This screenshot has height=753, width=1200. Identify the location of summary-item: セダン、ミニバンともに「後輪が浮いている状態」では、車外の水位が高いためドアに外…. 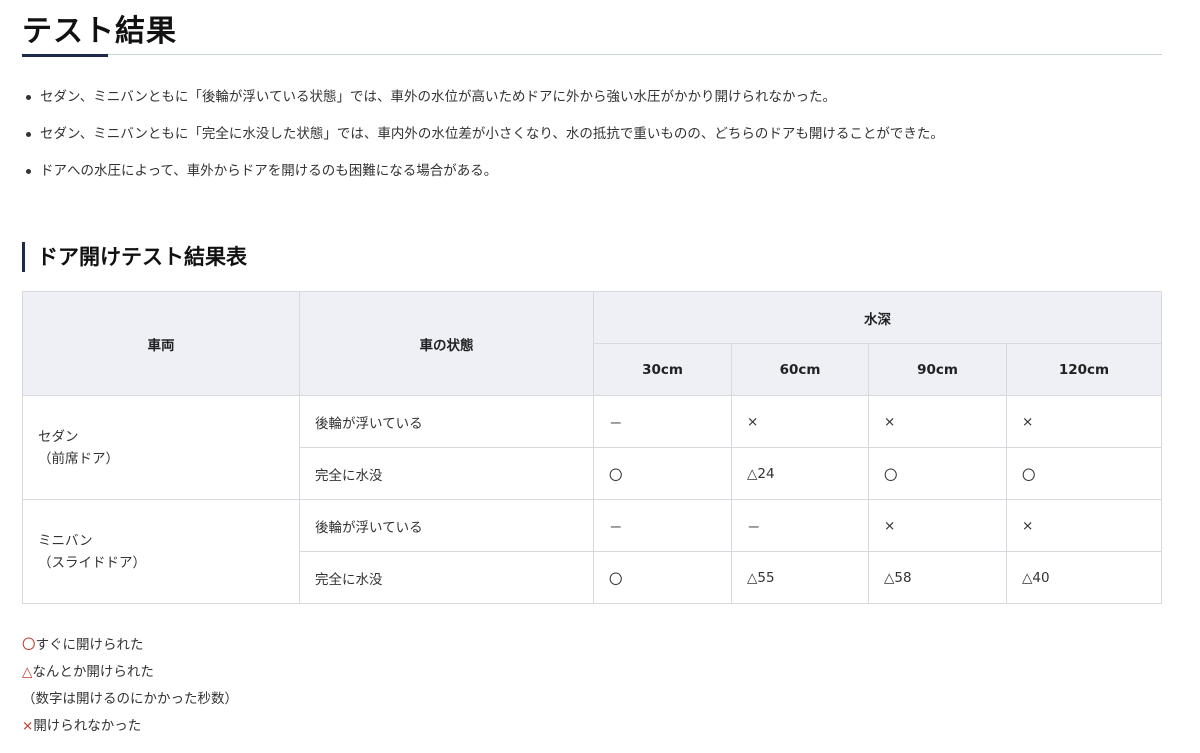
(592, 97).